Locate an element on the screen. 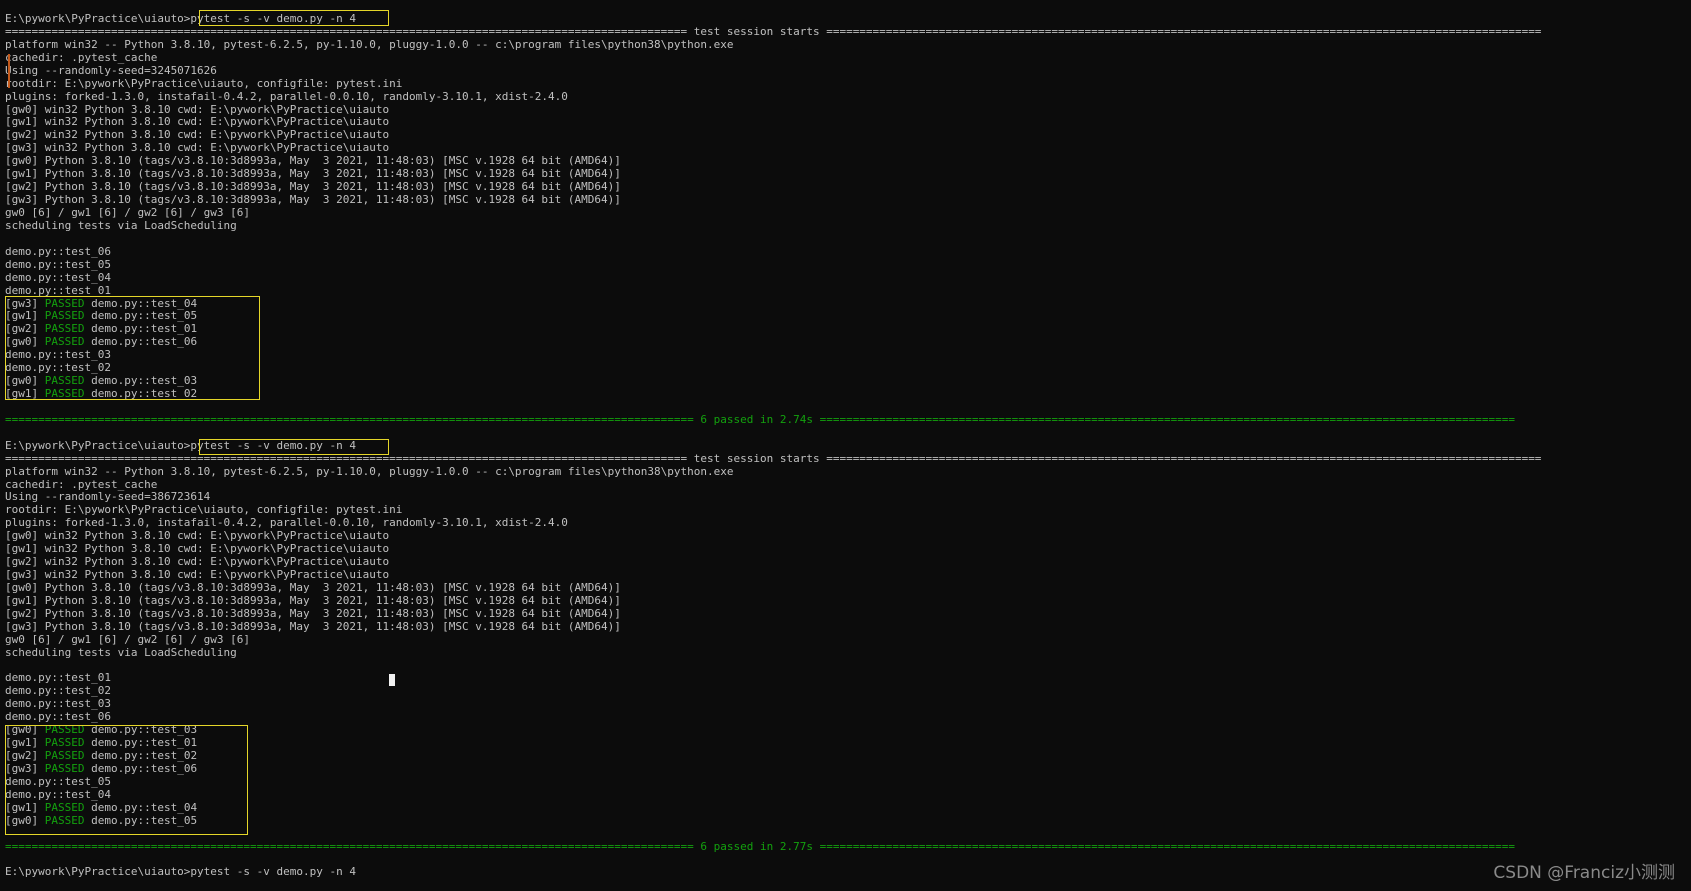 Image resolution: width=1691 pixels, height=891 pixels. test-passed-line: [gw1] PASSED demo.py::test_01 is located at coordinates (101, 743).